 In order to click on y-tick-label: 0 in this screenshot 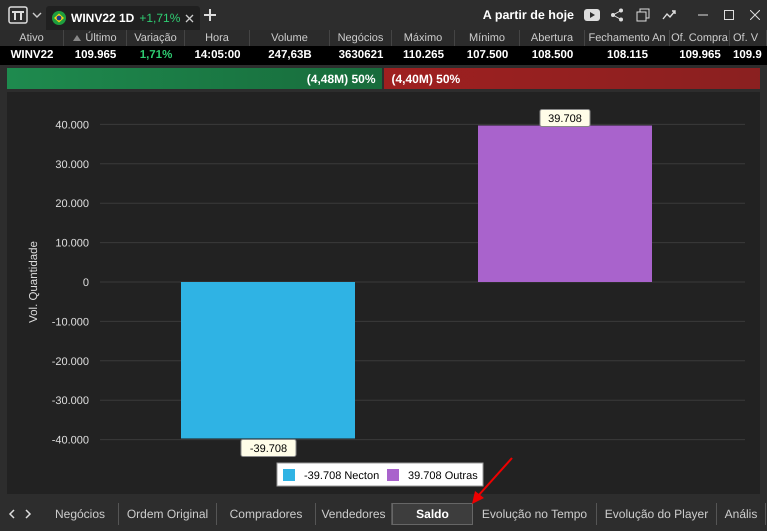, I will do `click(85, 283)`.